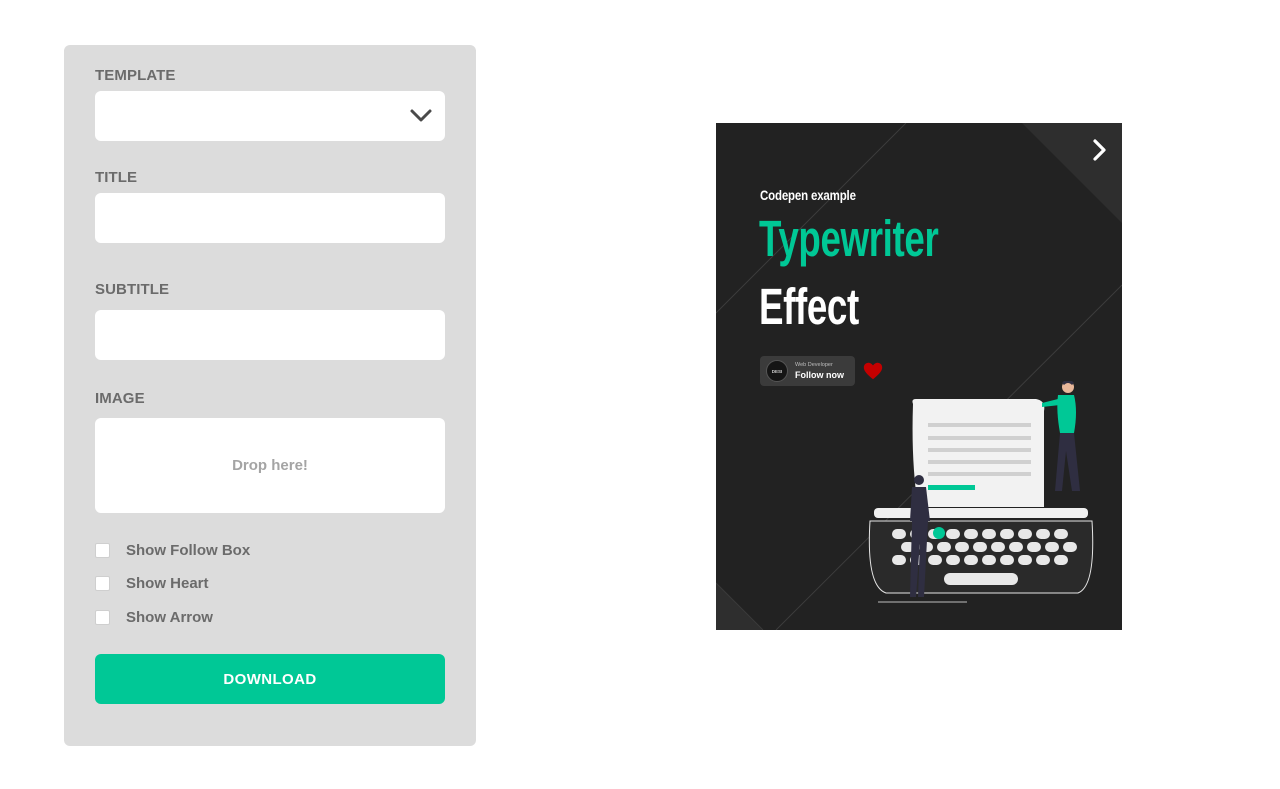 This screenshot has height=789, width=1280. Describe the element at coordinates (814, 365) in the screenshot. I see `follow-role: Web Developer` at that location.